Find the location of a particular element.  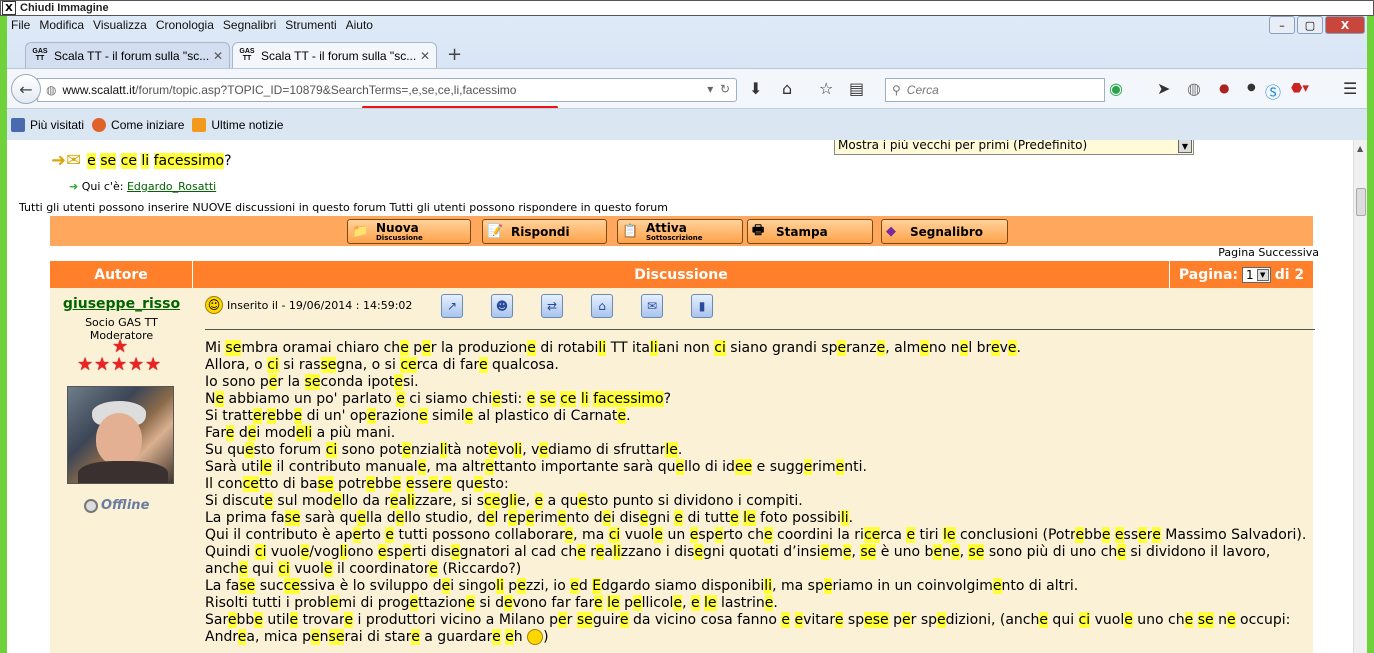

bookmark-getting-started: Come iniziare is located at coordinates (138, 124).